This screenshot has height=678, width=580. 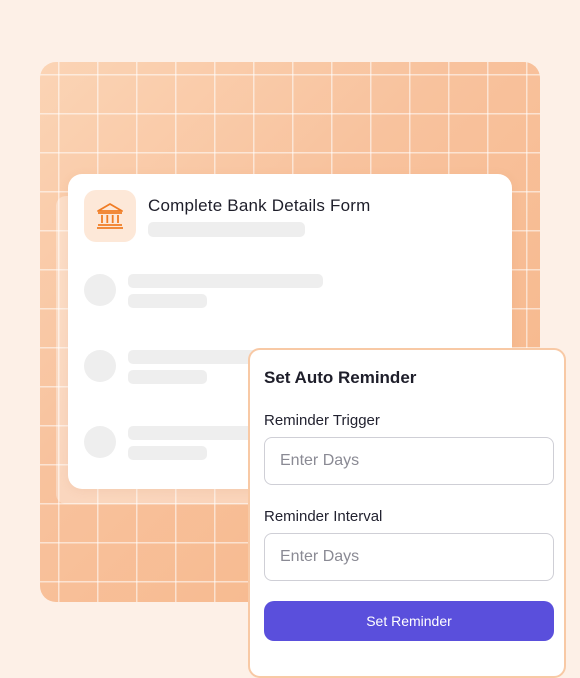 I want to click on set-reminder-button: Set Reminder, so click(x=409, y=621).